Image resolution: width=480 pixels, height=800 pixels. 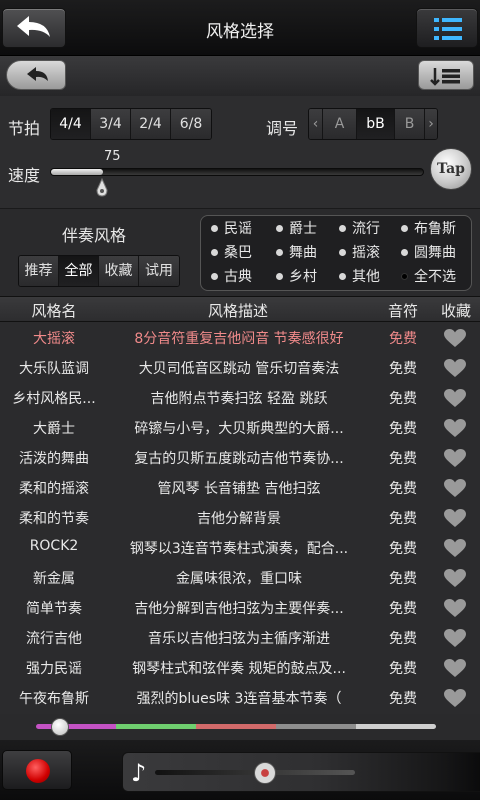 I want to click on table-row: 强力民谣 钢琴柱式和弦伴奏 规矩的鼓点及... 免费, so click(x=240, y=667).